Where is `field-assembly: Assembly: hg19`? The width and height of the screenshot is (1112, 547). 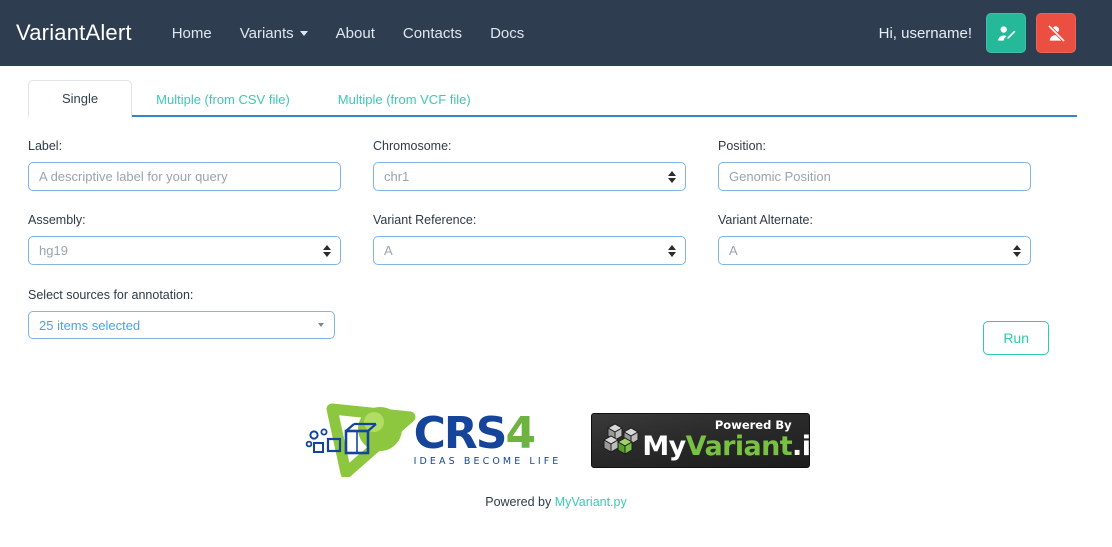
field-assembly: Assembly: hg19 is located at coordinates (184, 239).